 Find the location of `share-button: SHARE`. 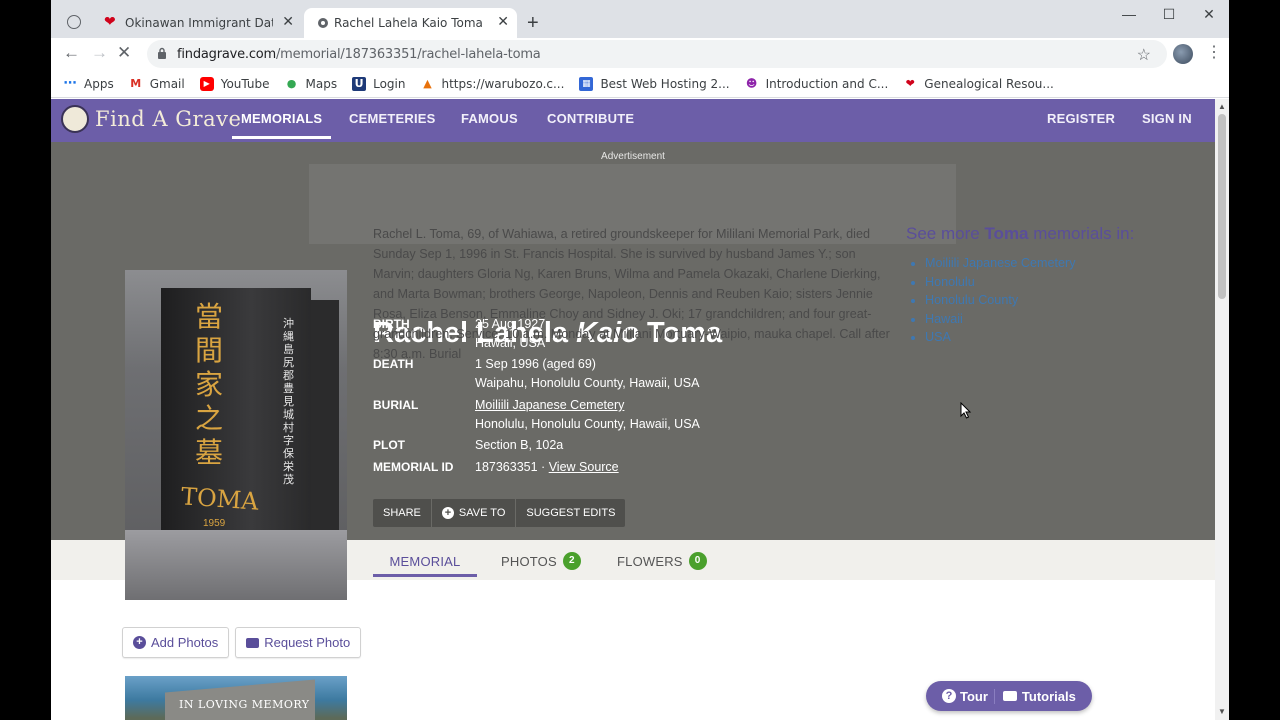

share-button: SHARE is located at coordinates (402, 513).